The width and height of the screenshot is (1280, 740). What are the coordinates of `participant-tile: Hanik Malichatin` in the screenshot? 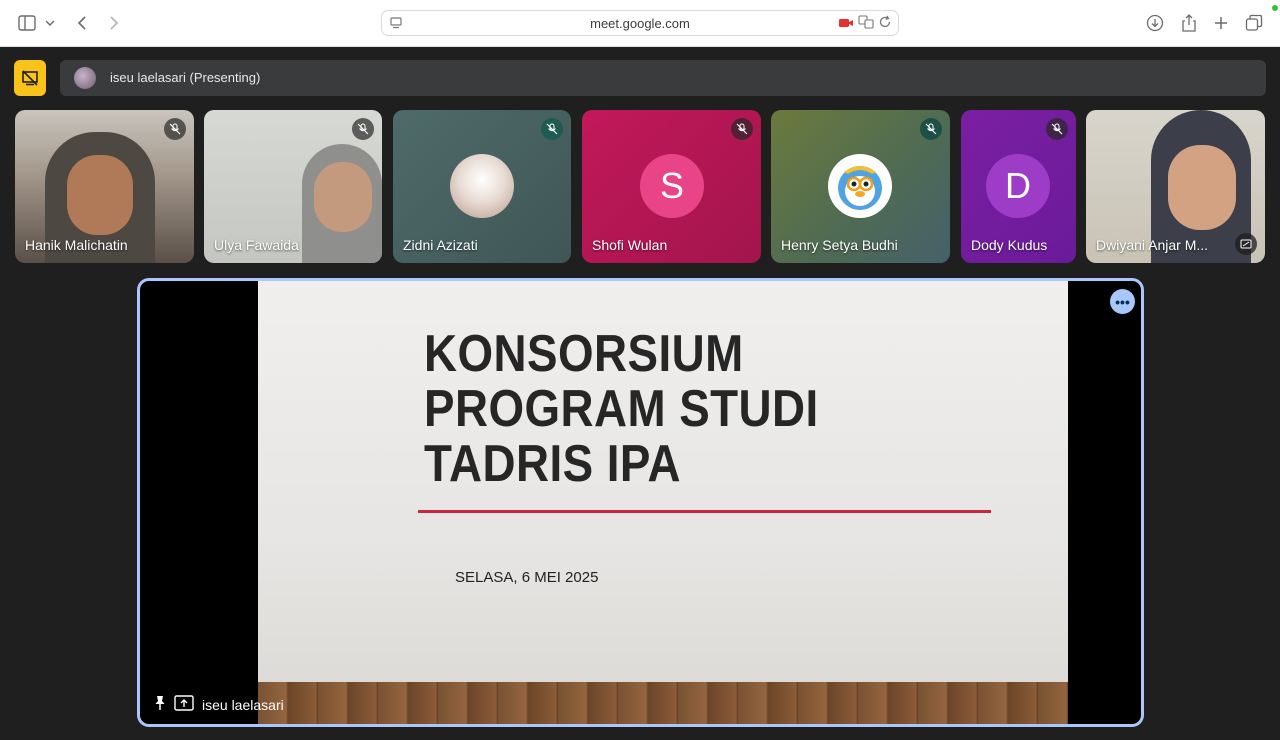 It's located at (104, 186).